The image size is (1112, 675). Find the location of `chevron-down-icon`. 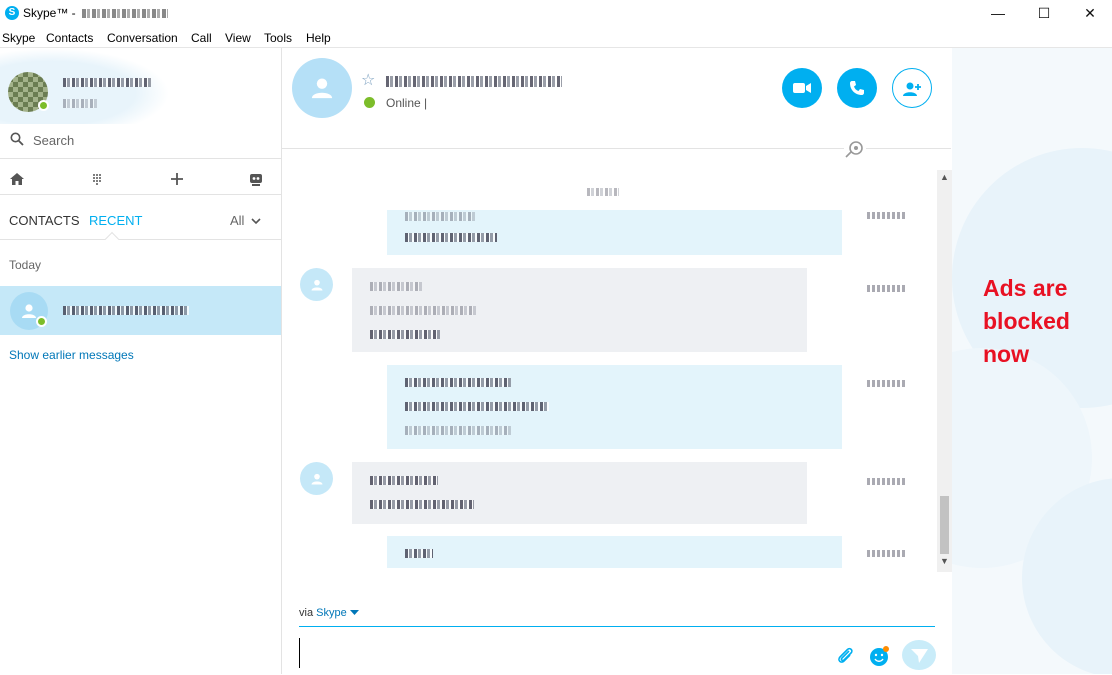

chevron-down-icon is located at coordinates (256, 221).